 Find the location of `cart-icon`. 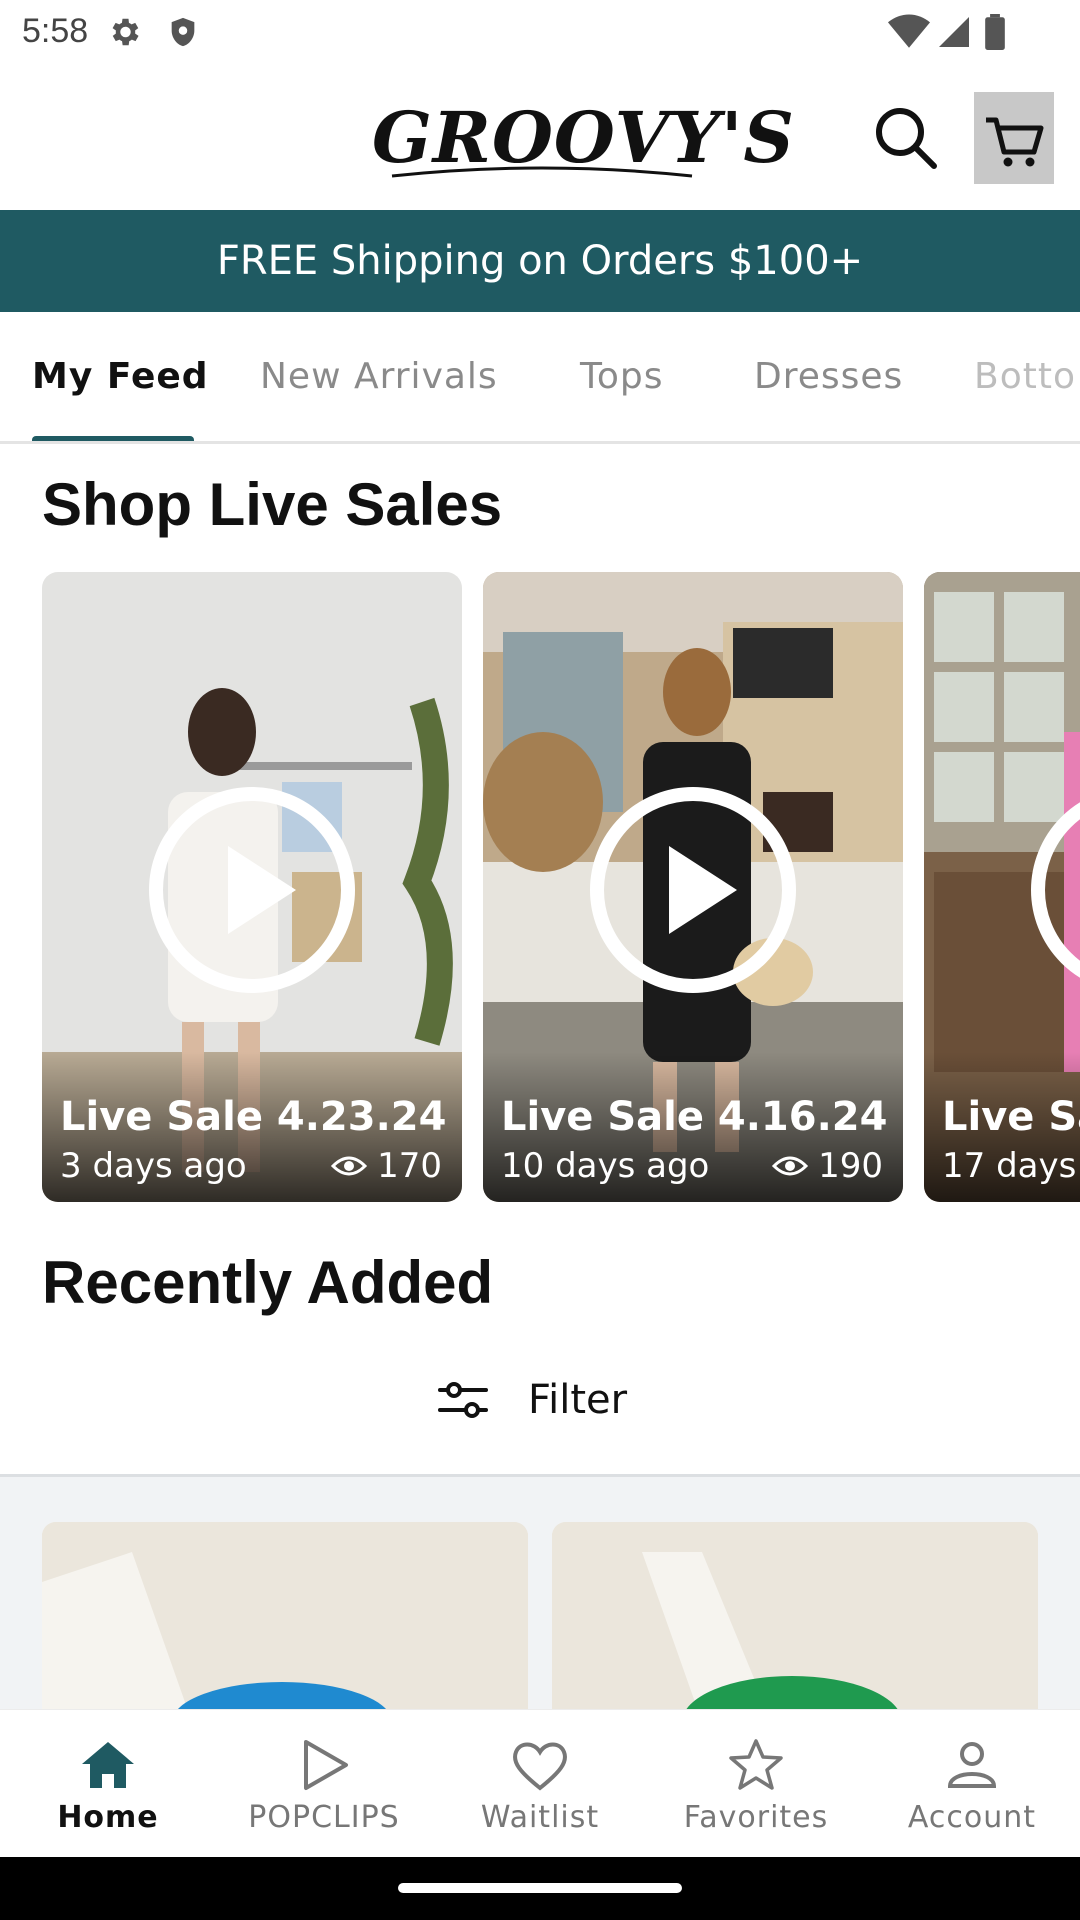

cart-icon is located at coordinates (1015, 142).